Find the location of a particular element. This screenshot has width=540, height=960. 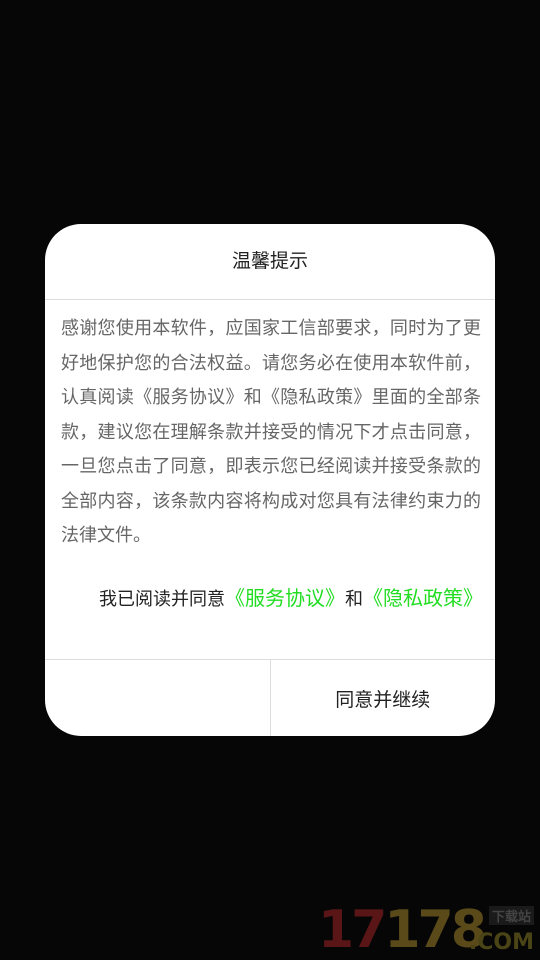

privacy-policy-link: 《隐私政策》 is located at coordinates (423, 598).